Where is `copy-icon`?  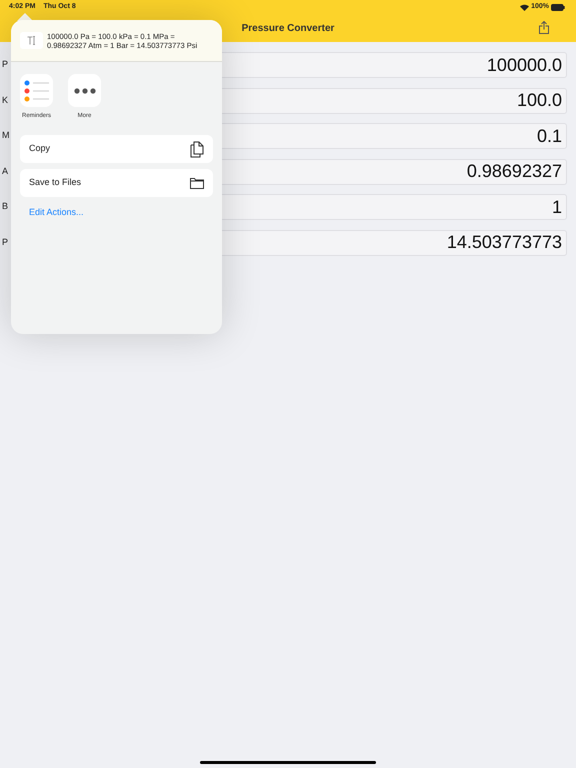 copy-icon is located at coordinates (197, 149).